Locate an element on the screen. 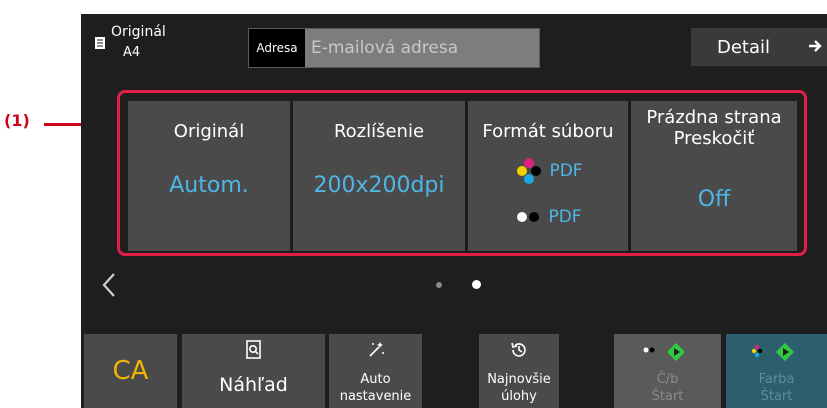  history-icon is located at coordinates (518, 349).